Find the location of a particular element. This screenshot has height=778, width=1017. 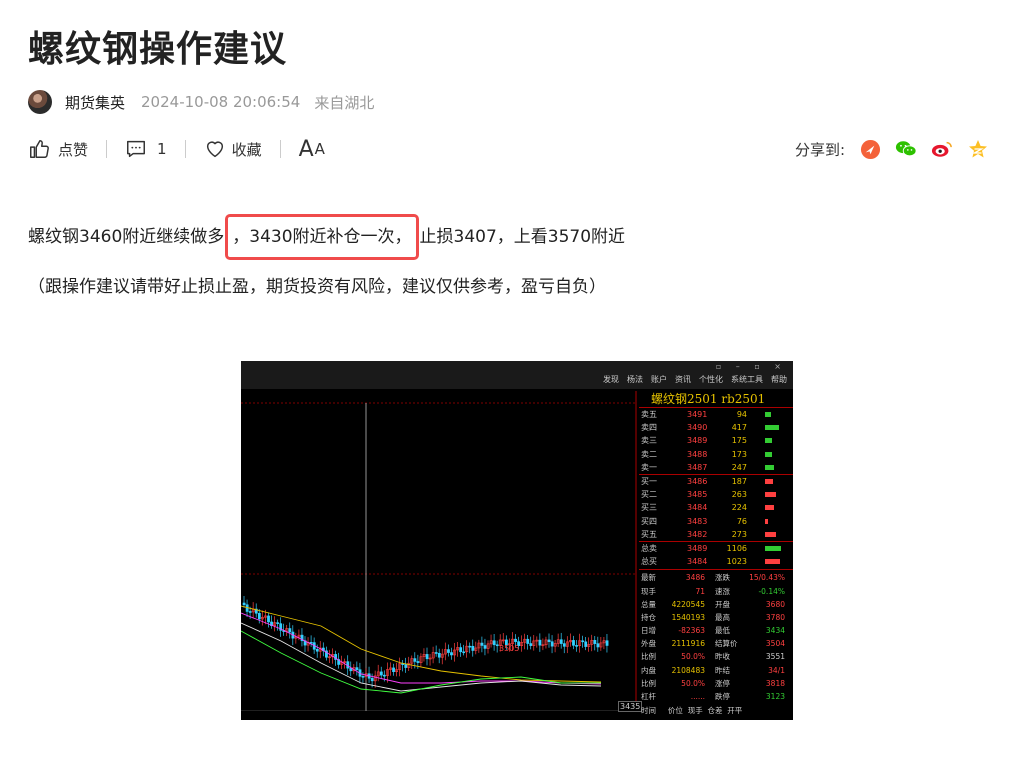

trade-list-header: 时间 价位 现手 仓差 开平 is located at coordinates (692, 711).